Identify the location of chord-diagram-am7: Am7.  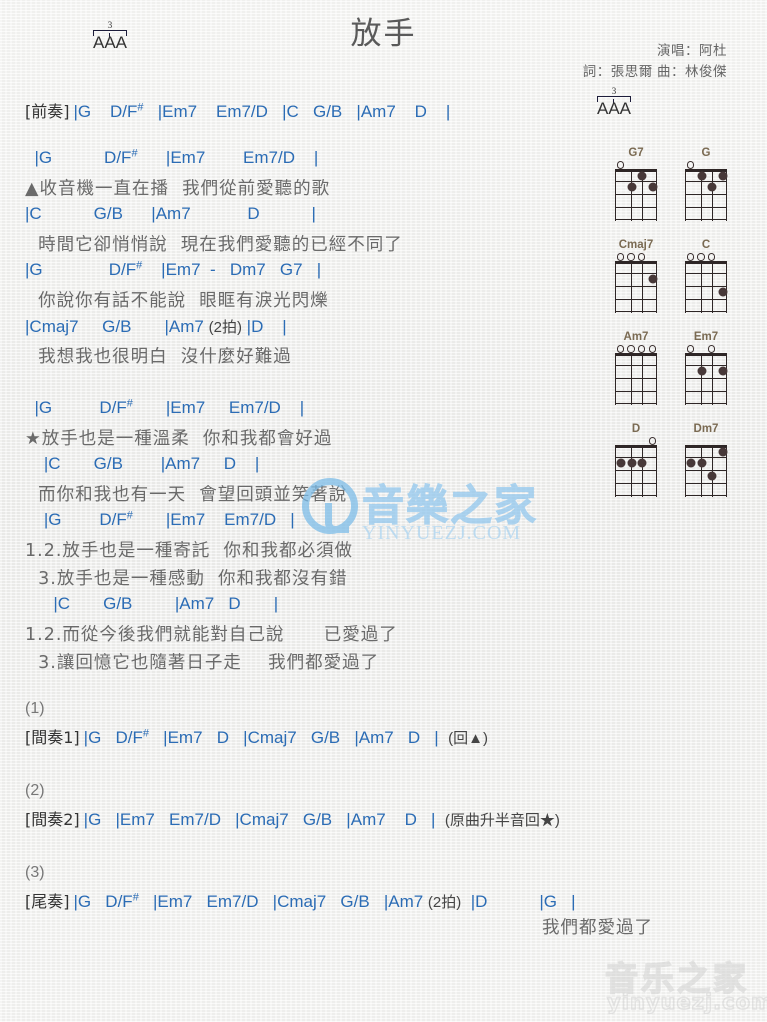
(636, 367).